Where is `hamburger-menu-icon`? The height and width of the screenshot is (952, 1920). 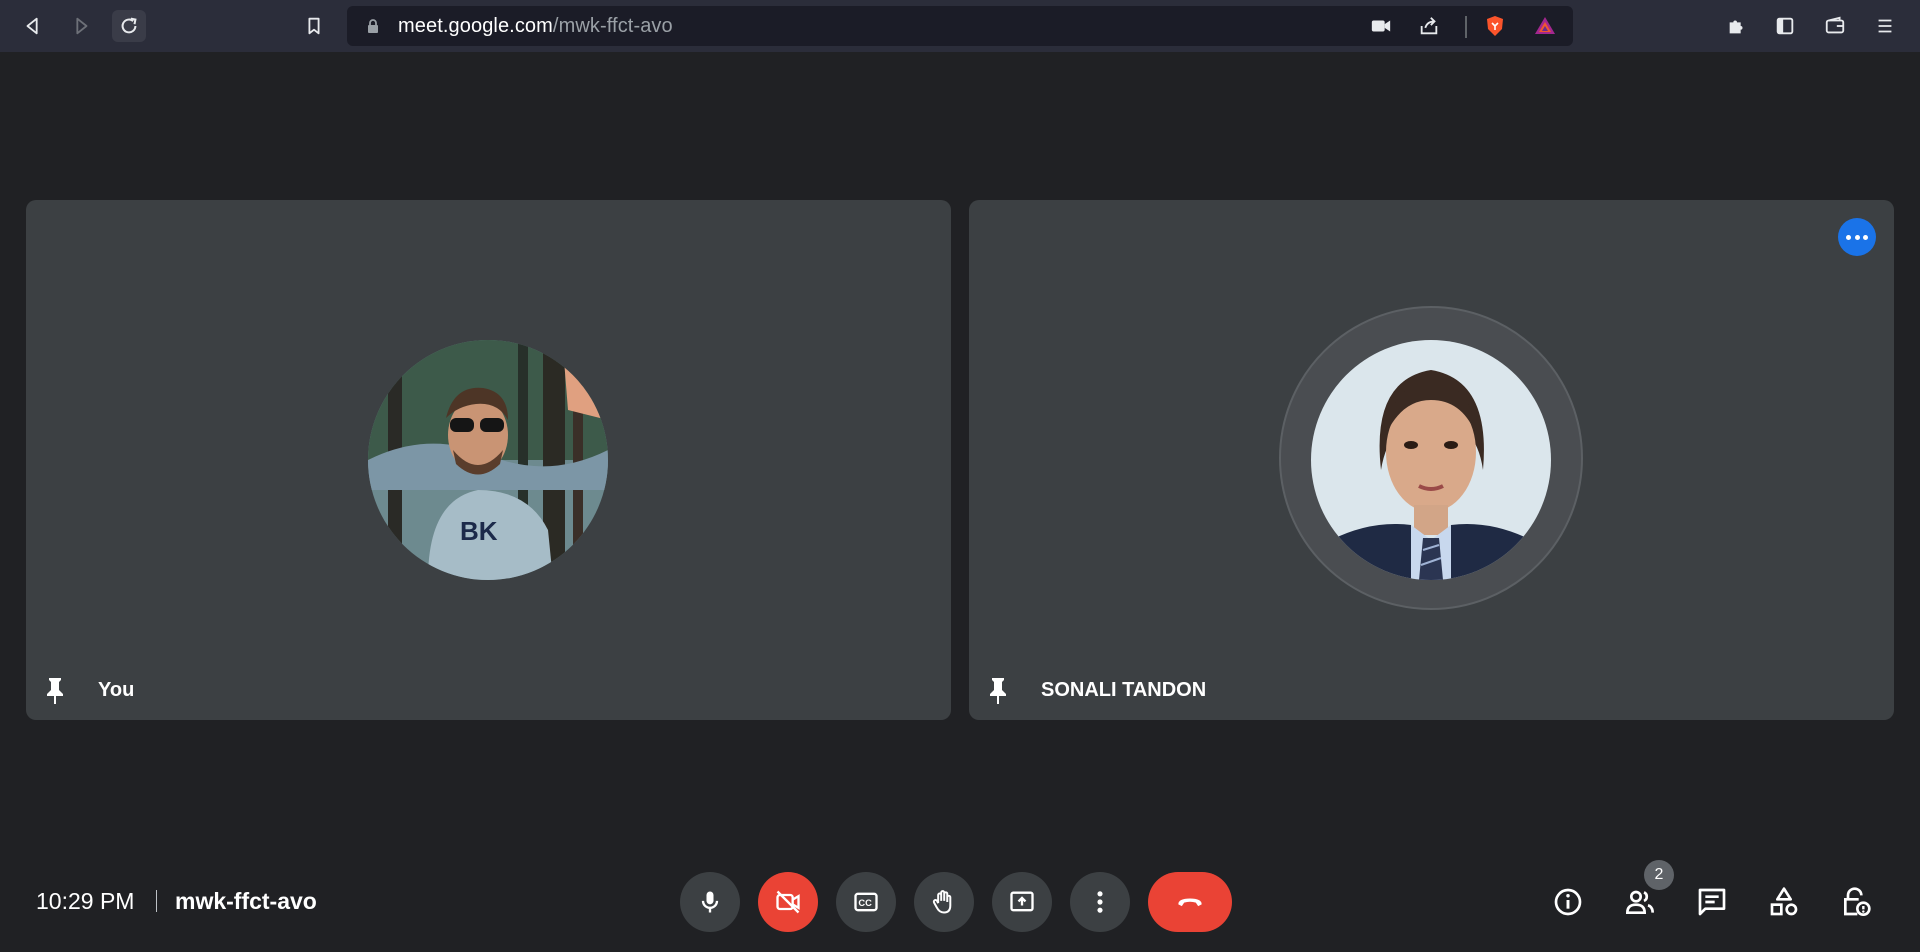 hamburger-menu-icon is located at coordinates (1885, 26).